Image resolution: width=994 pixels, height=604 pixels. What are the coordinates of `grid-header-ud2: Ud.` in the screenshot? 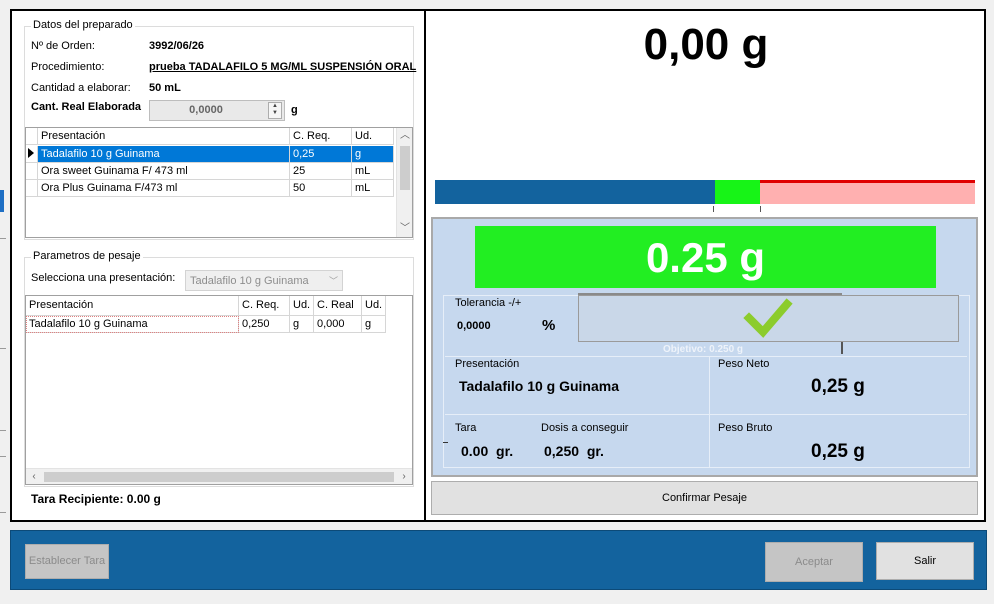 It's located at (374, 306).